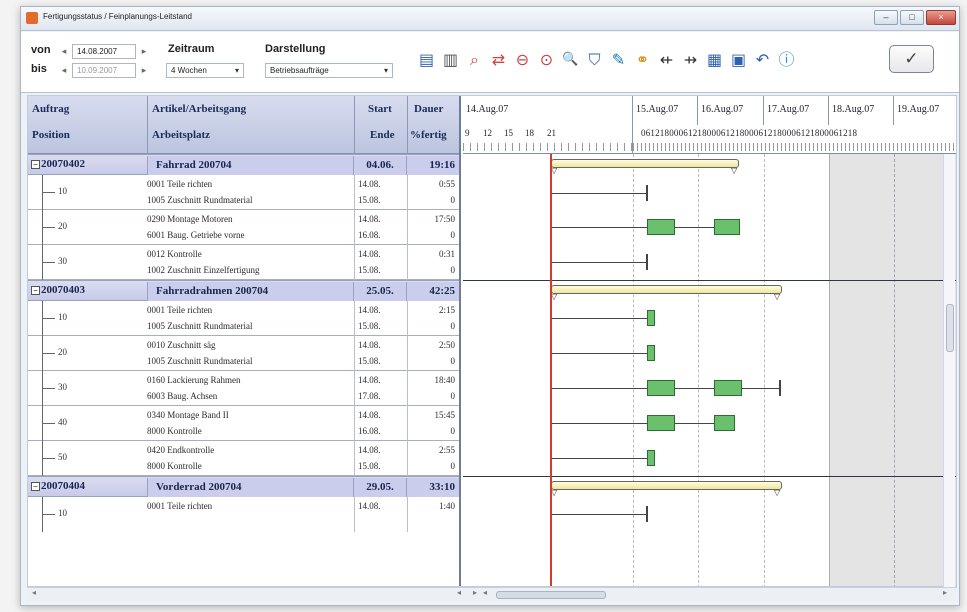 The image size is (967, 612). I want to click on bis-prev-button: ◂, so click(64, 70).